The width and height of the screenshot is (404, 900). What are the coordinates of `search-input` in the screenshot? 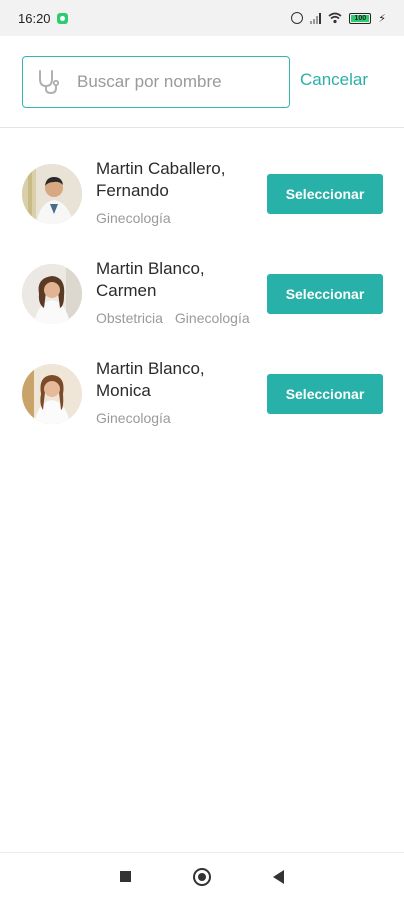 It's located at (172, 82).